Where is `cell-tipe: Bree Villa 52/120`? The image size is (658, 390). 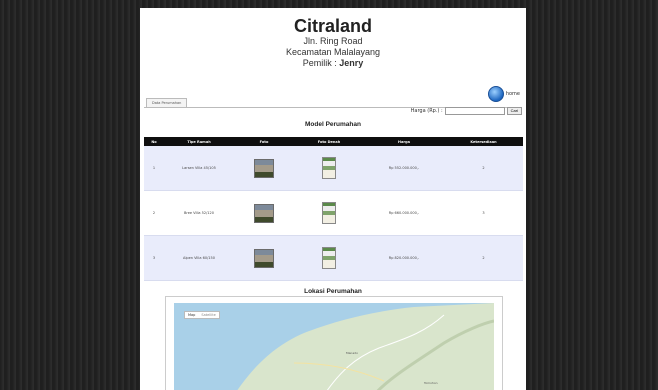
cell-tipe: Bree Villa 52/120 is located at coordinates (199, 213).